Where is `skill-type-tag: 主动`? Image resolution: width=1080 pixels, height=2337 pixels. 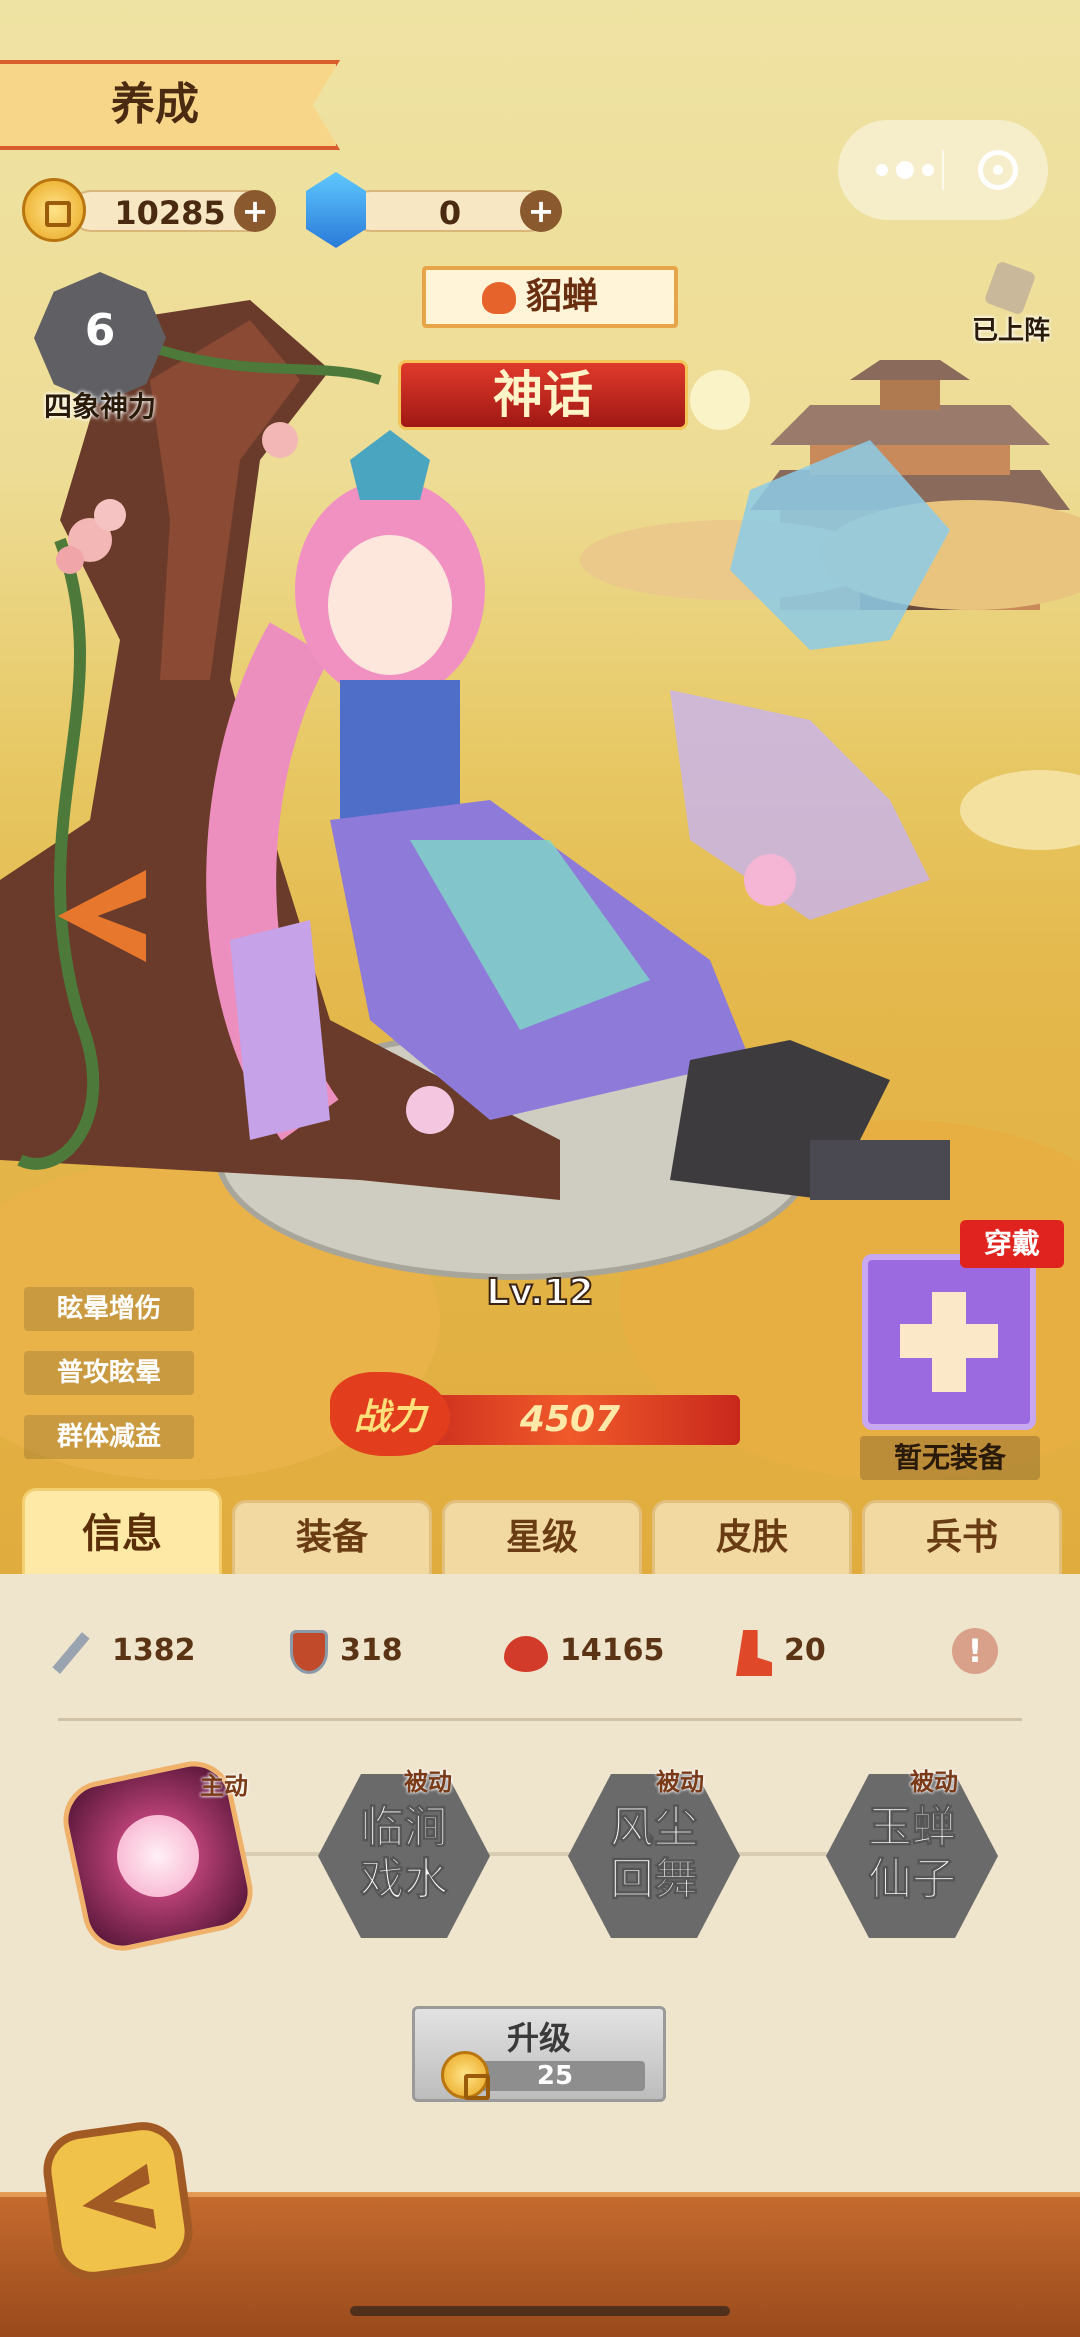
skill-type-tag: 主动 is located at coordinates (224, 1786).